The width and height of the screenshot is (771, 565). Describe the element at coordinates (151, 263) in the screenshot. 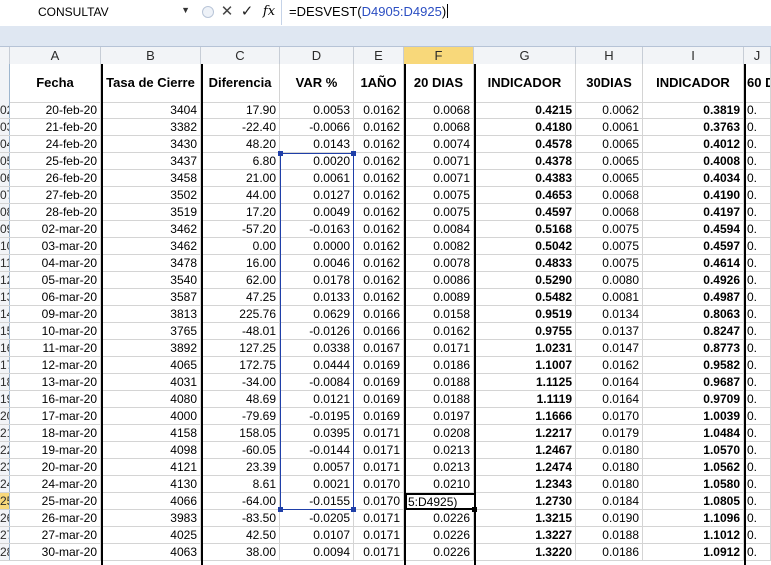

I see `cell: 3478` at that location.